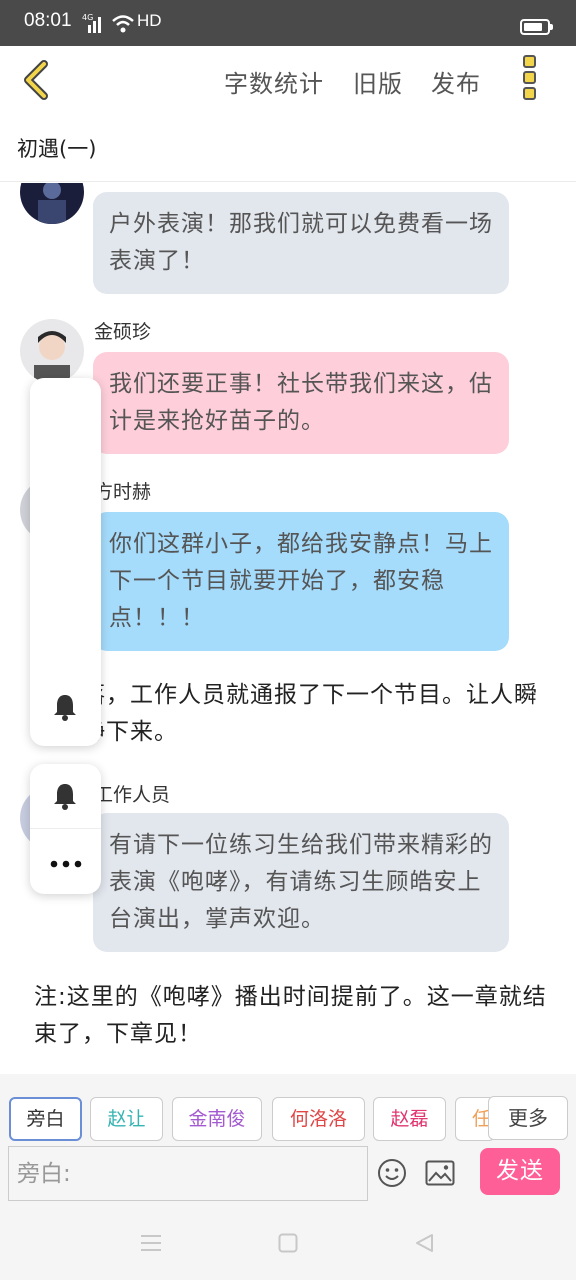 This screenshot has width=576, height=1280. Describe the element at coordinates (409, 1119) in the screenshot. I see `role-chip: 赵磊` at that location.